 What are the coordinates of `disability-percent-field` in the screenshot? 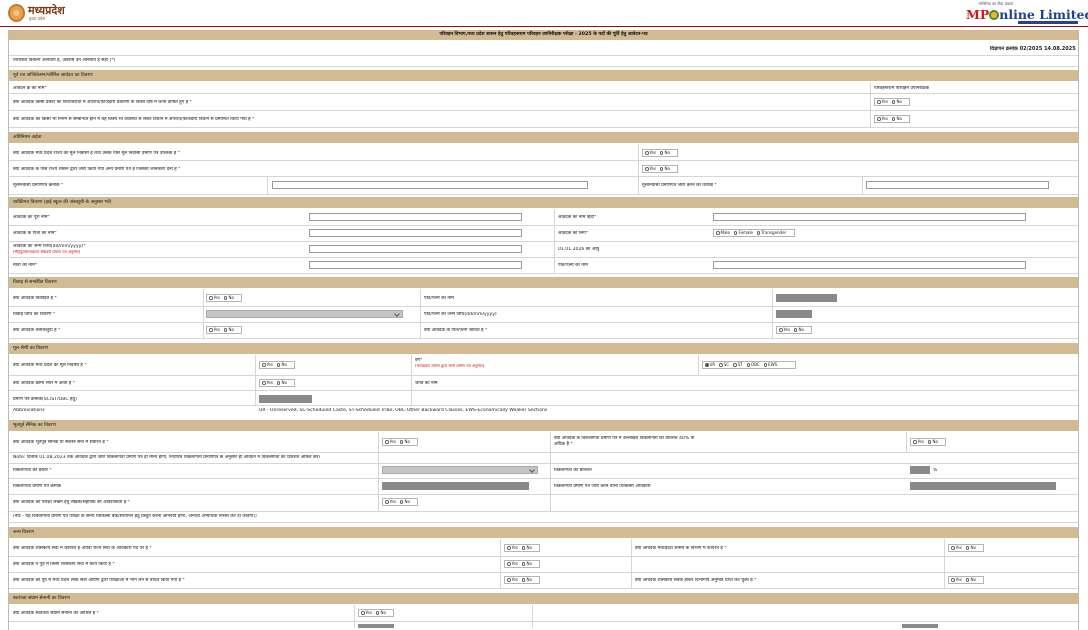 It's located at (920, 470).